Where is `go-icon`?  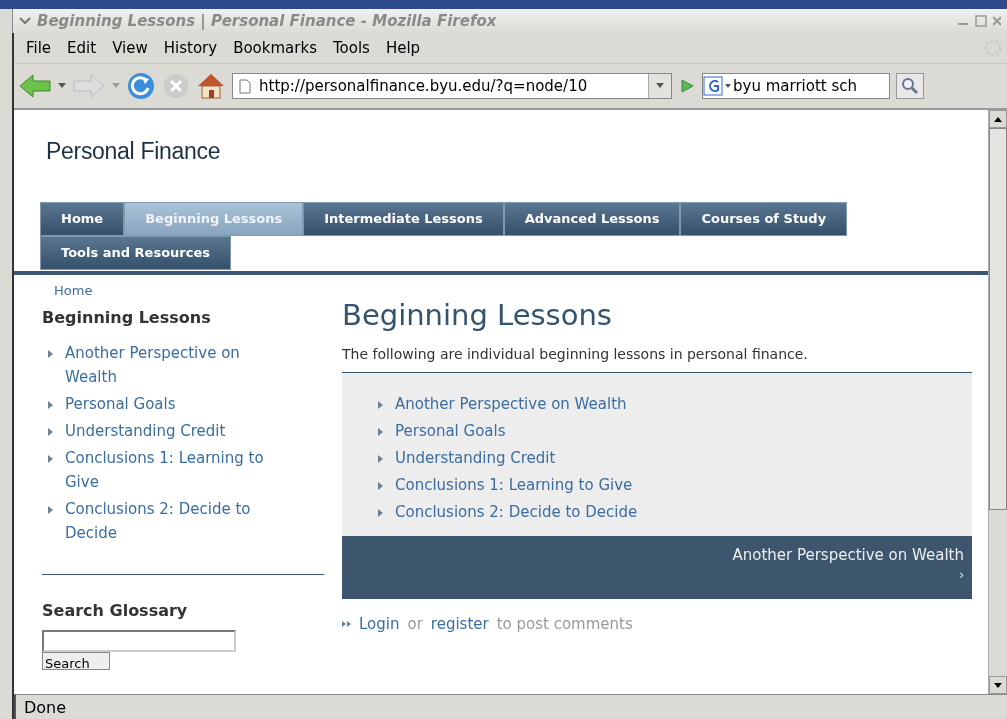
go-icon is located at coordinates (687, 86).